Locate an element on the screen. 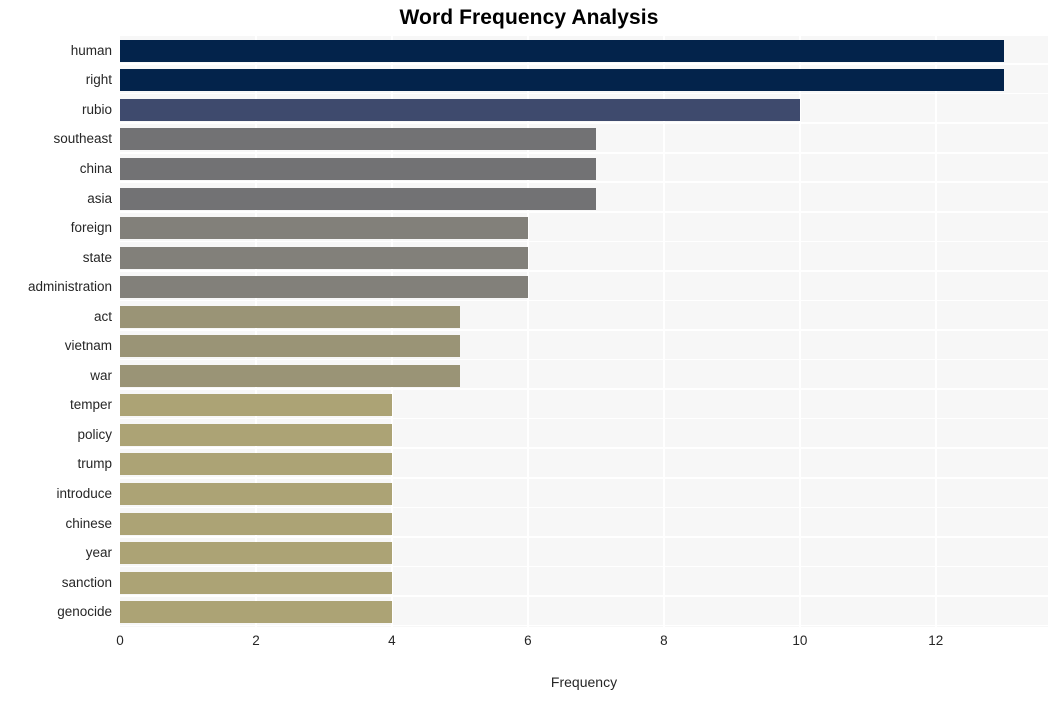 The image size is (1058, 701). x-axis-tick-label: 12 is located at coordinates (936, 640).